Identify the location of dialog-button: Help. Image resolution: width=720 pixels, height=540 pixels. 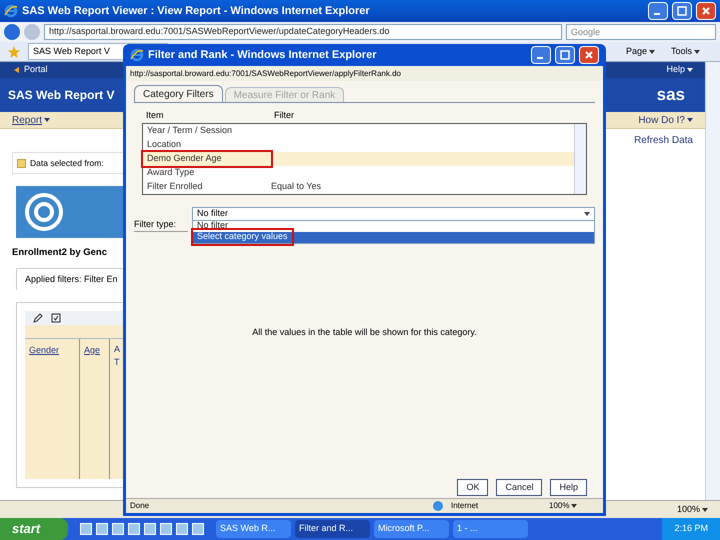
(568, 487).